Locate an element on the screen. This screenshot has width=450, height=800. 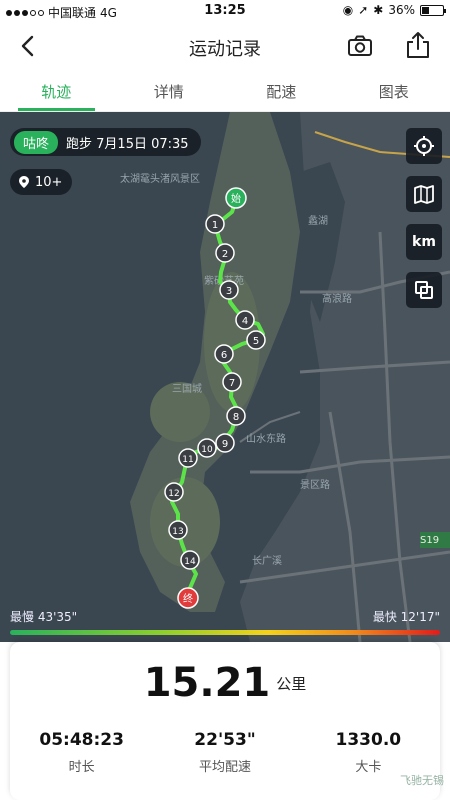
svg-text: 6 is located at coordinates (224, 355).